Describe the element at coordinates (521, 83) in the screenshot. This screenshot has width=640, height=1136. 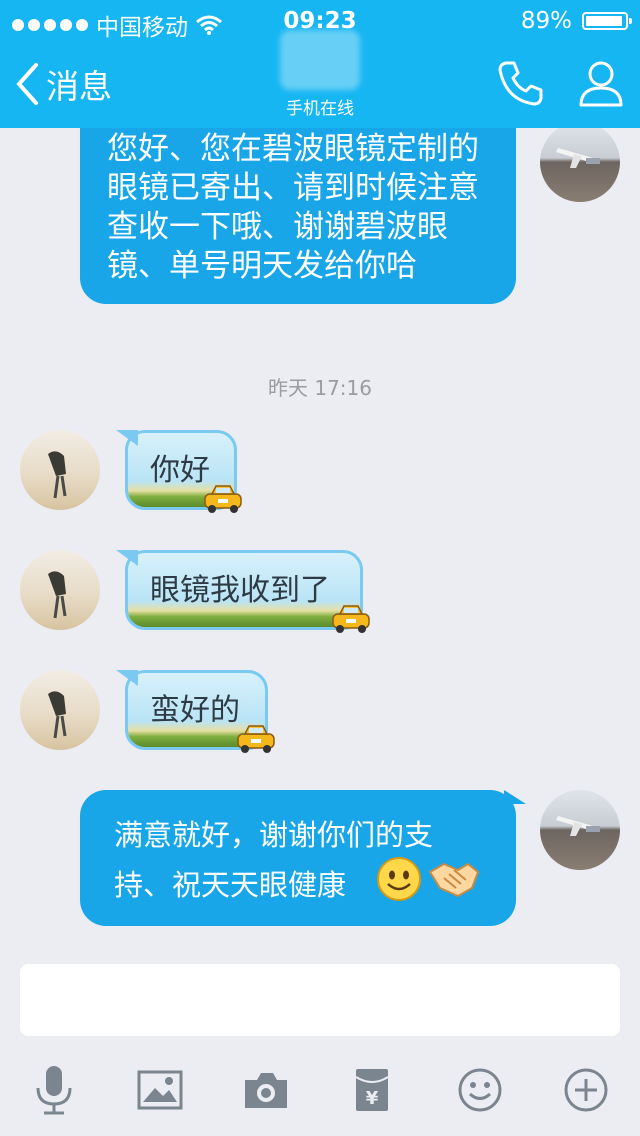
I see `phone-icon` at that location.